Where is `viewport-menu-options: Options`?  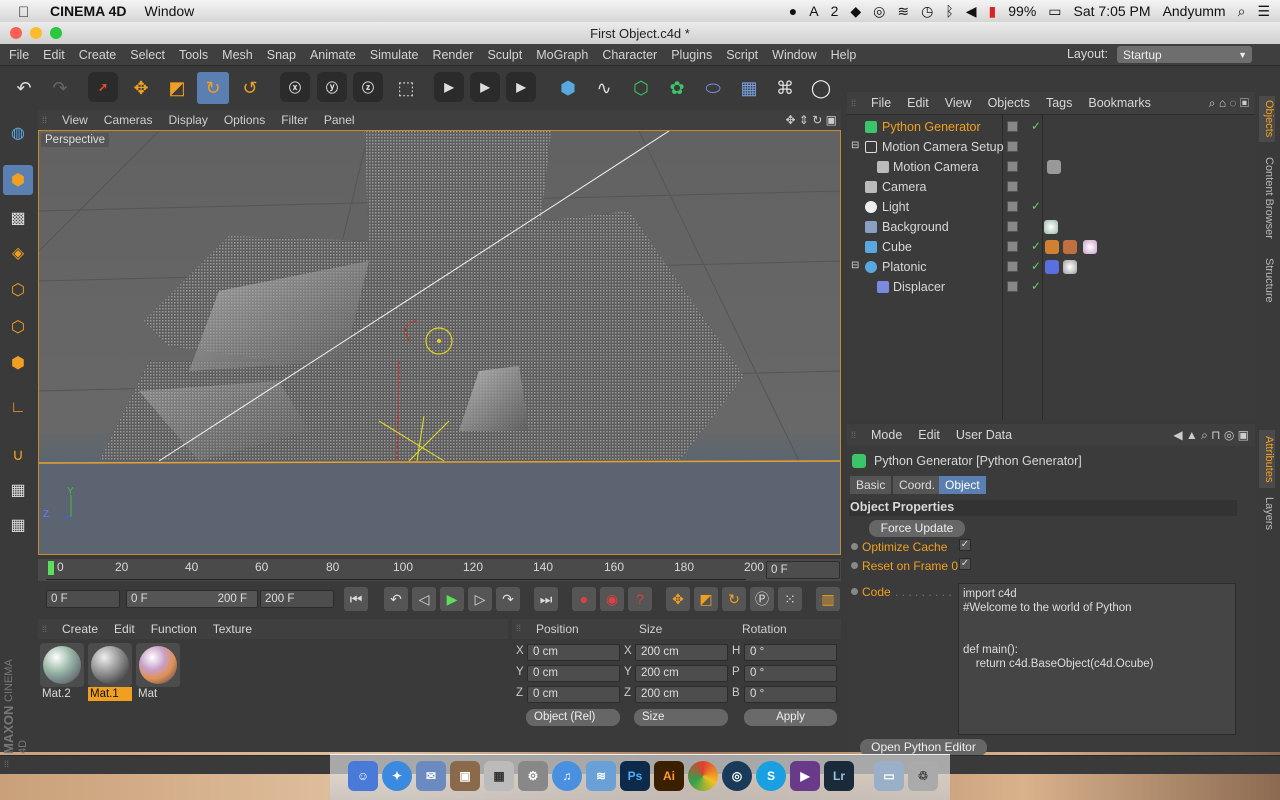 viewport-menu-options: Options is located at coordinates (244, 120).